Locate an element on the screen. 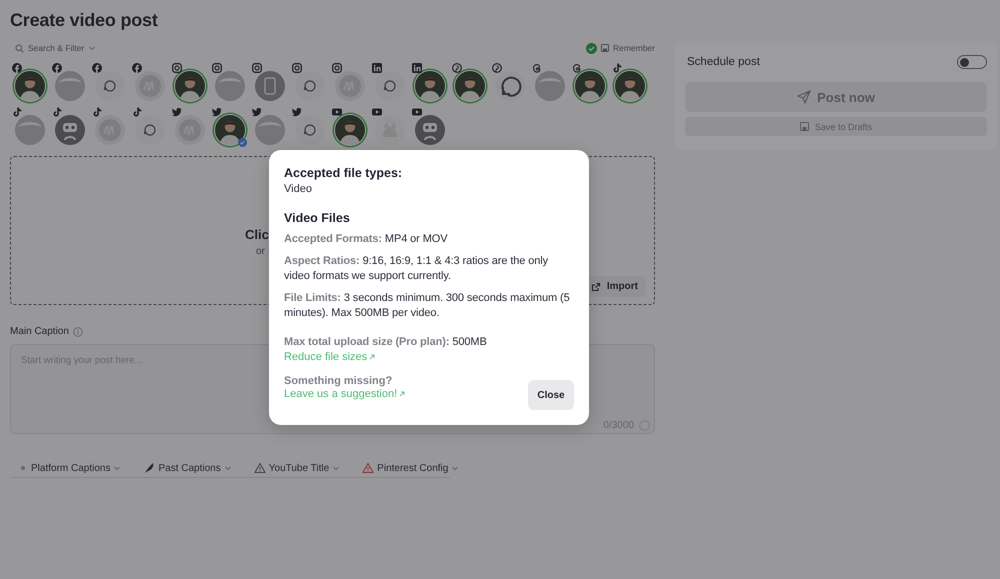 This screenshot has width=1000, height=579. dialog-heading: Accepted file types: is located at coordinates (344, 173).